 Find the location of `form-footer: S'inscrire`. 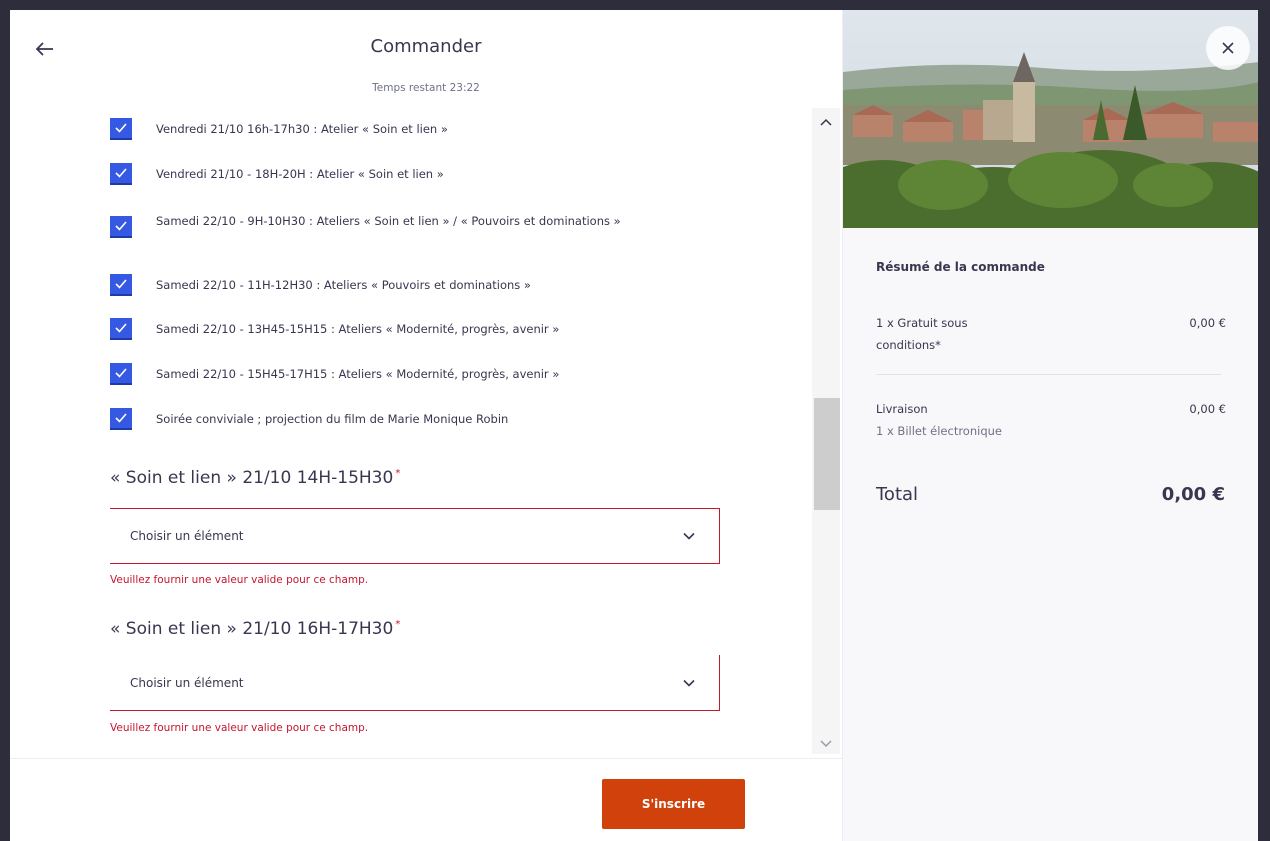

form-footer: S'inscrire is located at coordinates (426, 799).